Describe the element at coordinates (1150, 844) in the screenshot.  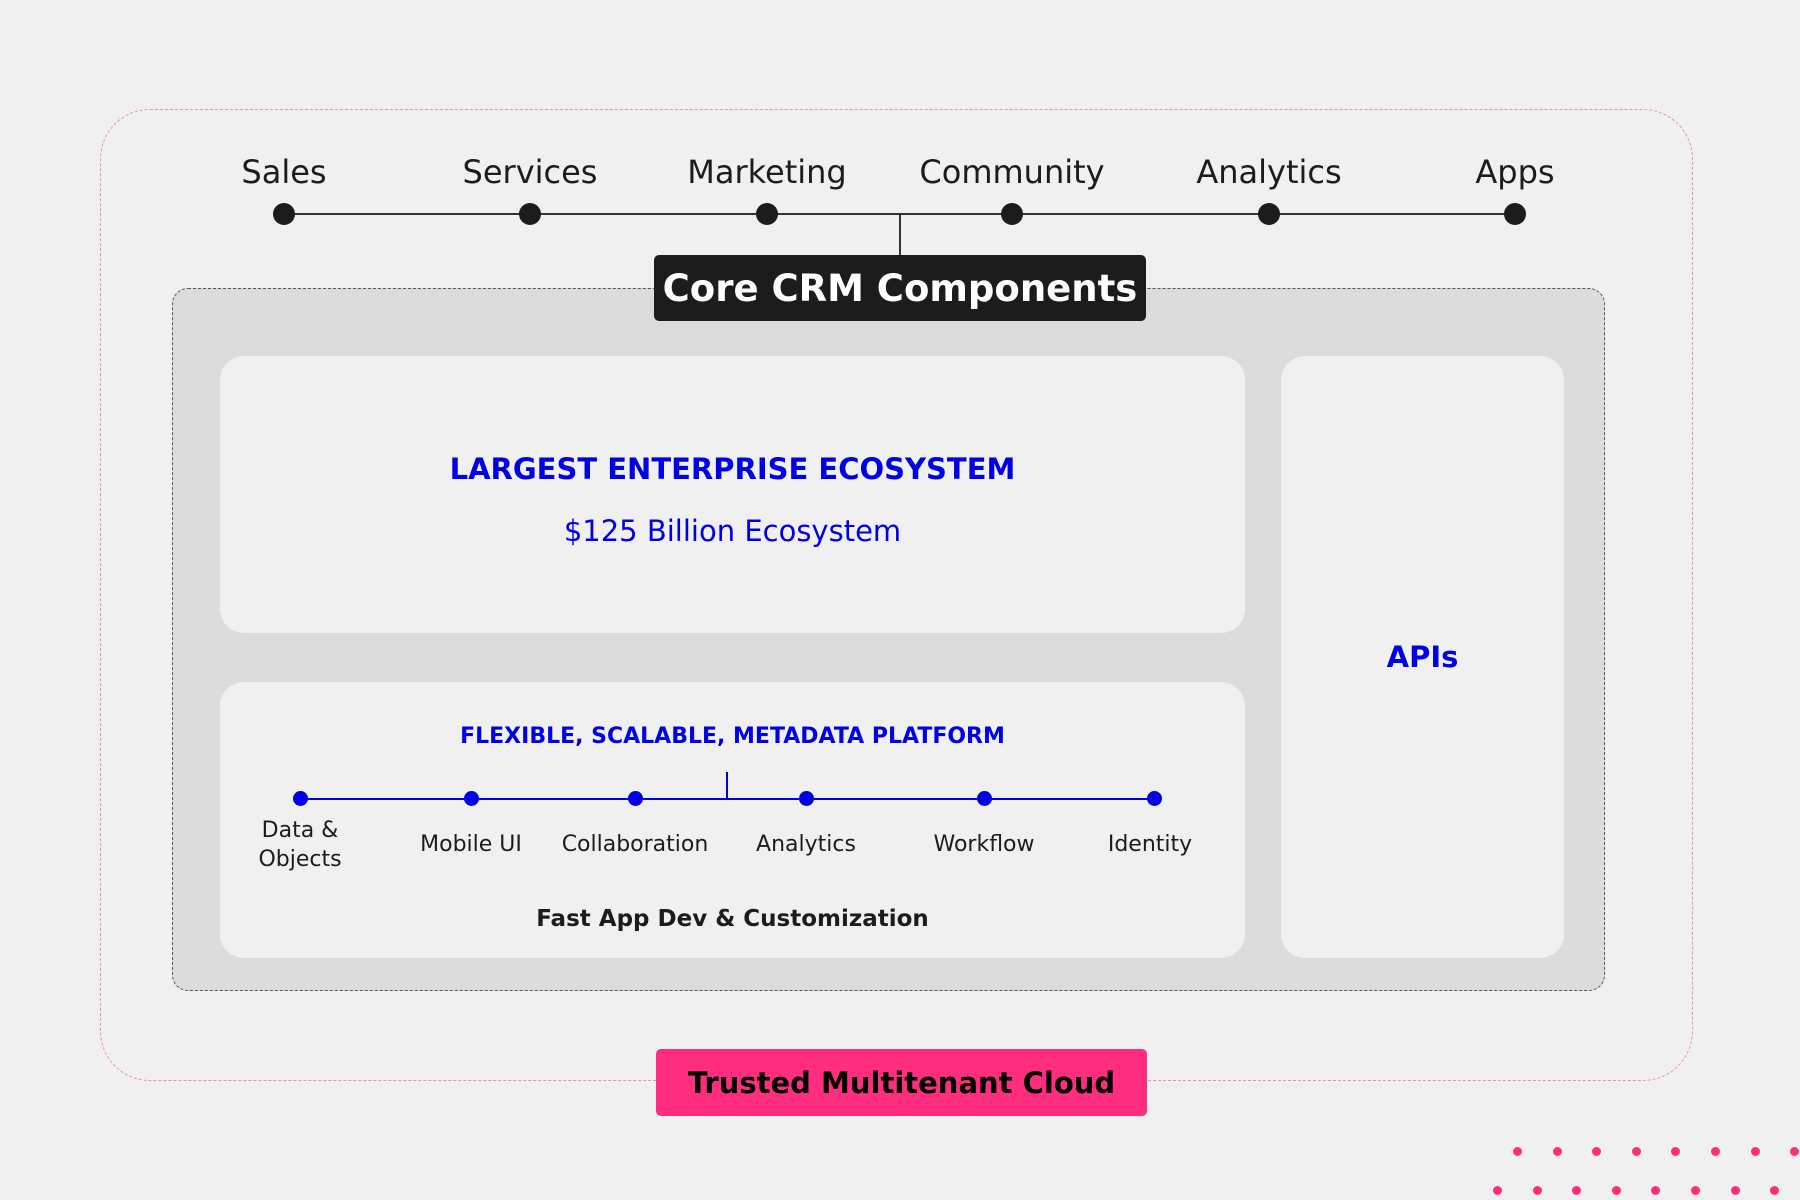
I see `platform-item-label: Identity` at that location.